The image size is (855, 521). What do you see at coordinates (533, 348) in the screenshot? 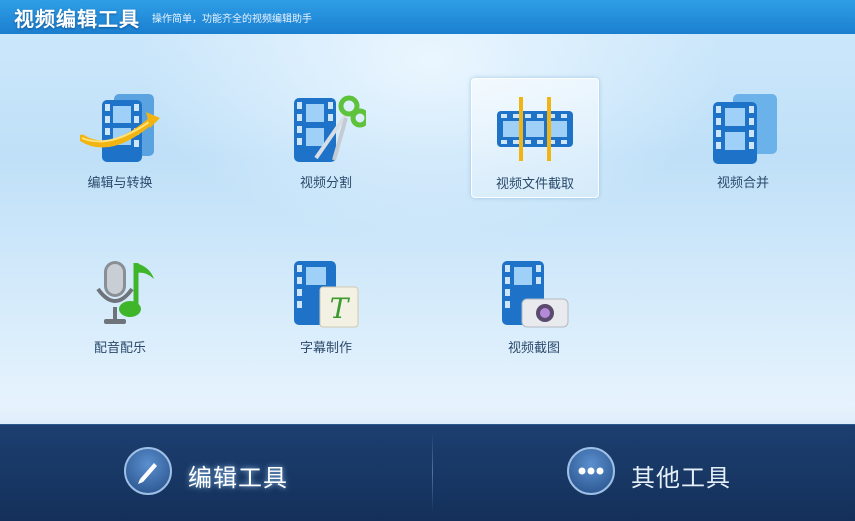
I see `tool-label: 视频截图` at bounding box center [533, 348].